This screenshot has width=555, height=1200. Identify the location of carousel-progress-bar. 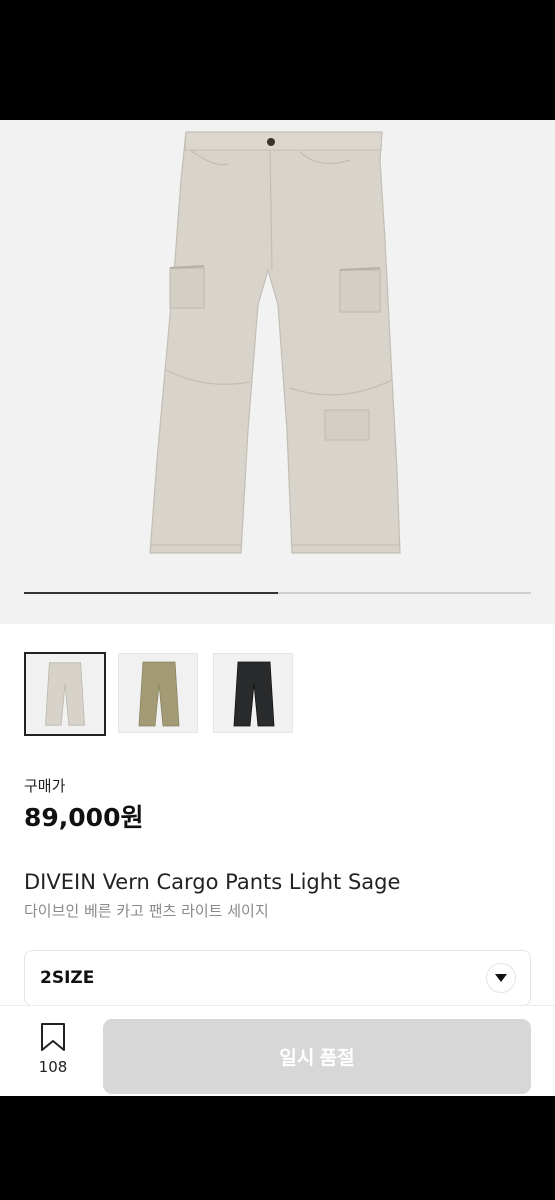
(277, 593).